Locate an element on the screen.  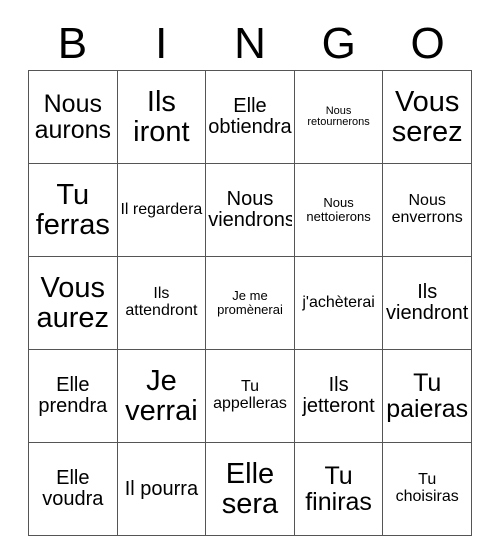
bingo-cell-text: Elle prendra is located at coordinates (73, 396).